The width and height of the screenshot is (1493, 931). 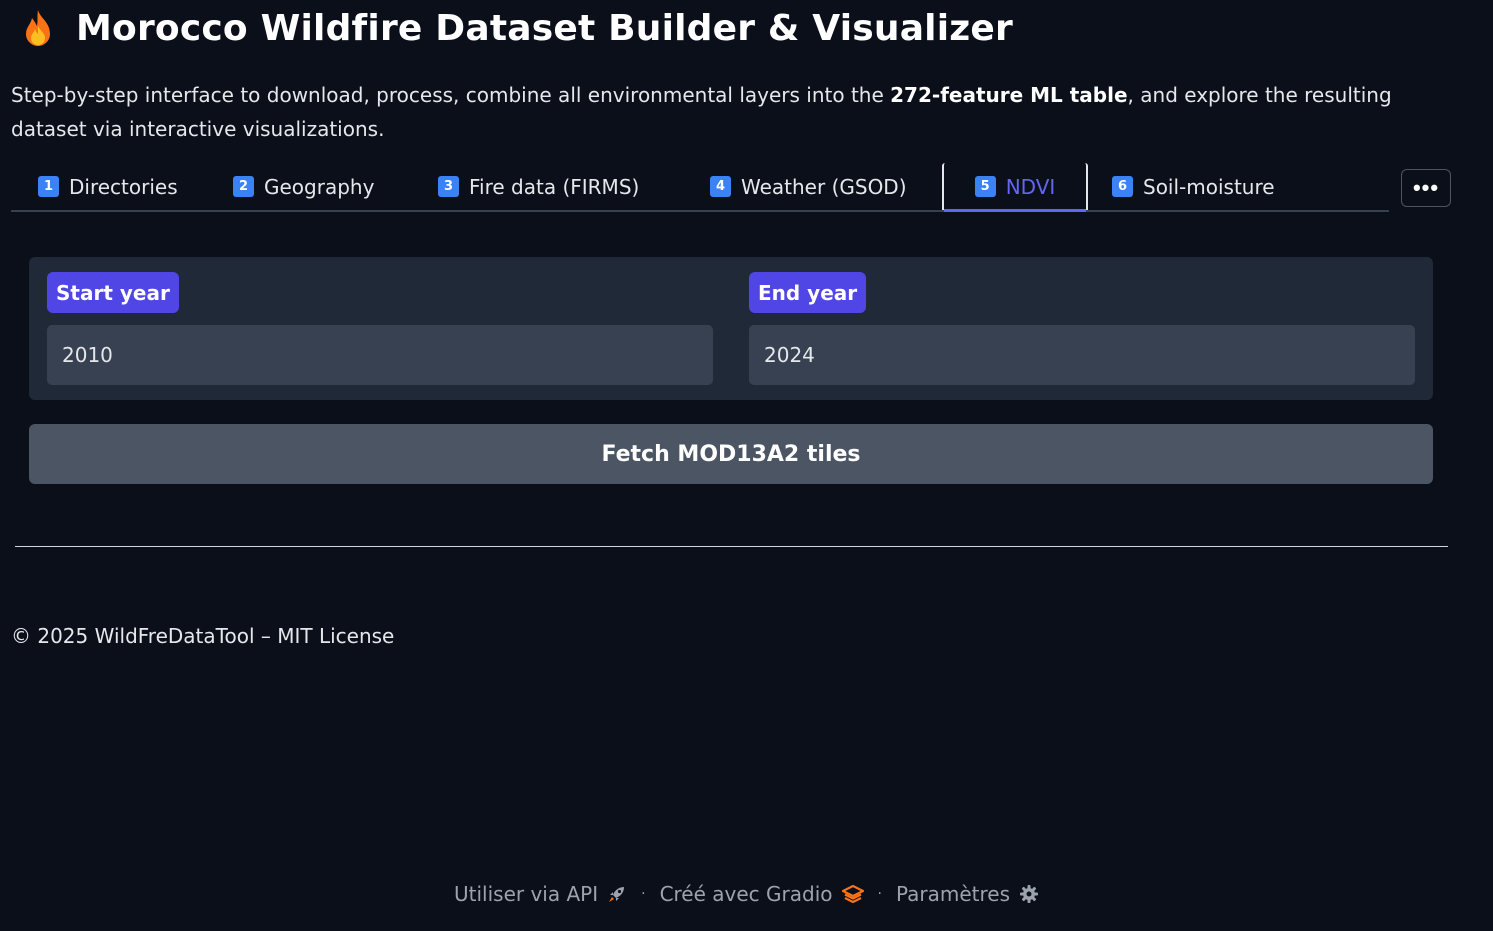 What do you see at coordinates (1122, 186) in the screenshot?
I see `tab-number-badge: 6` at bounding box center [1122, 186].